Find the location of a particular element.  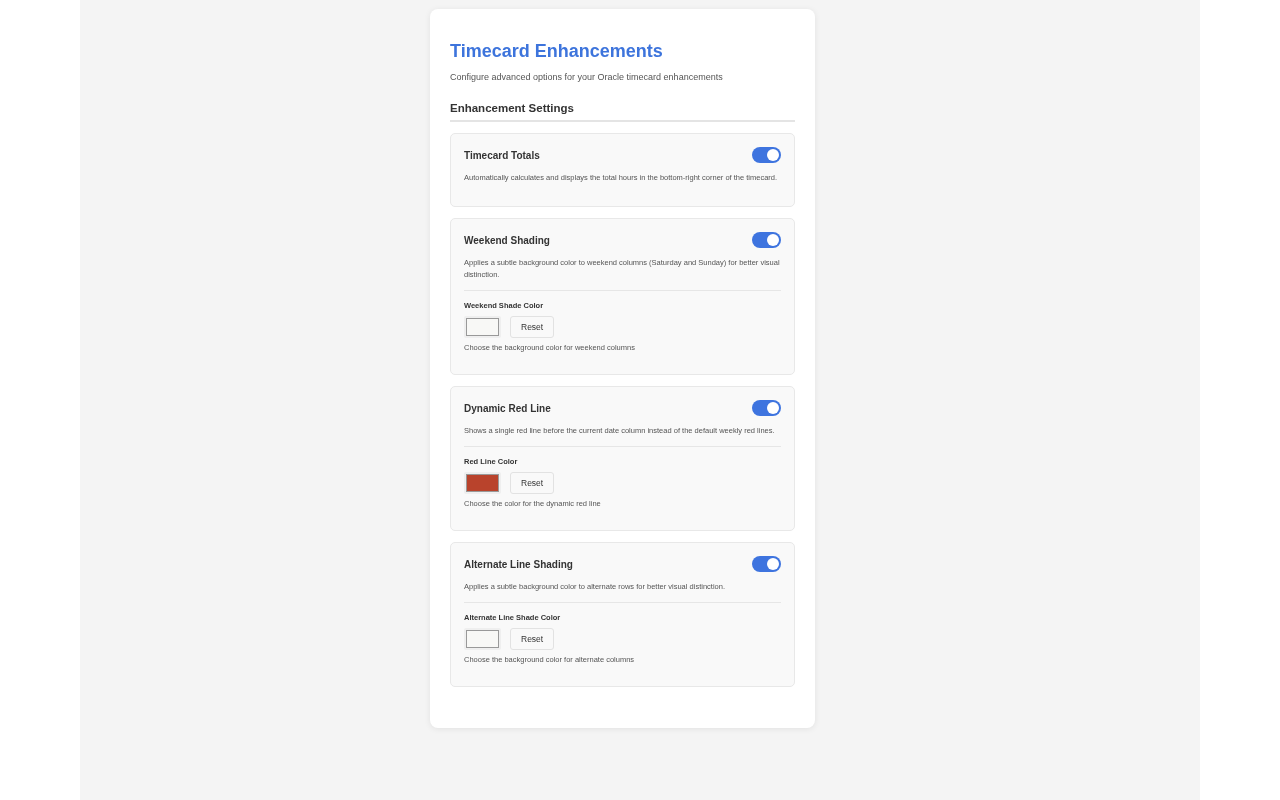

section-title: Enhancement Settings is located at coordinates (622, 112).